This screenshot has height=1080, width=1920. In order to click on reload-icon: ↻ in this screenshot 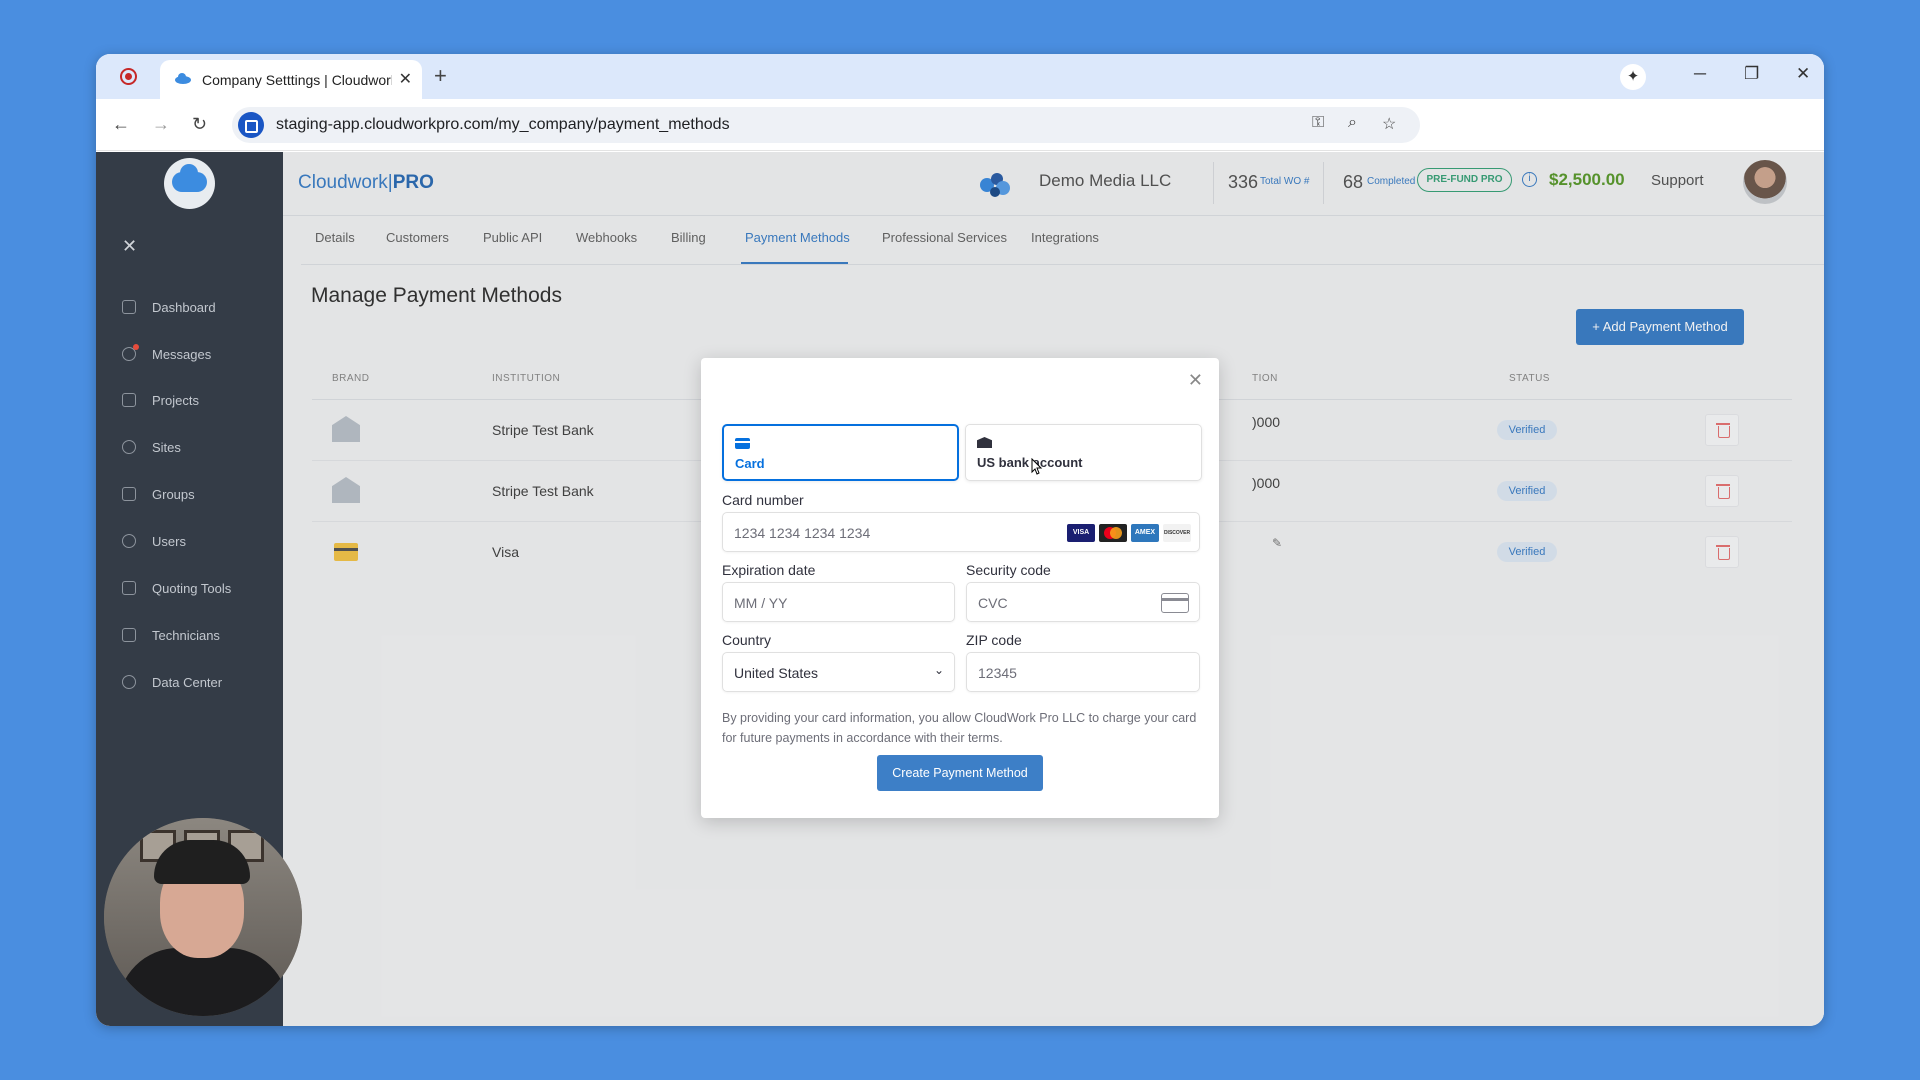, I will do `click(199, 124)`.